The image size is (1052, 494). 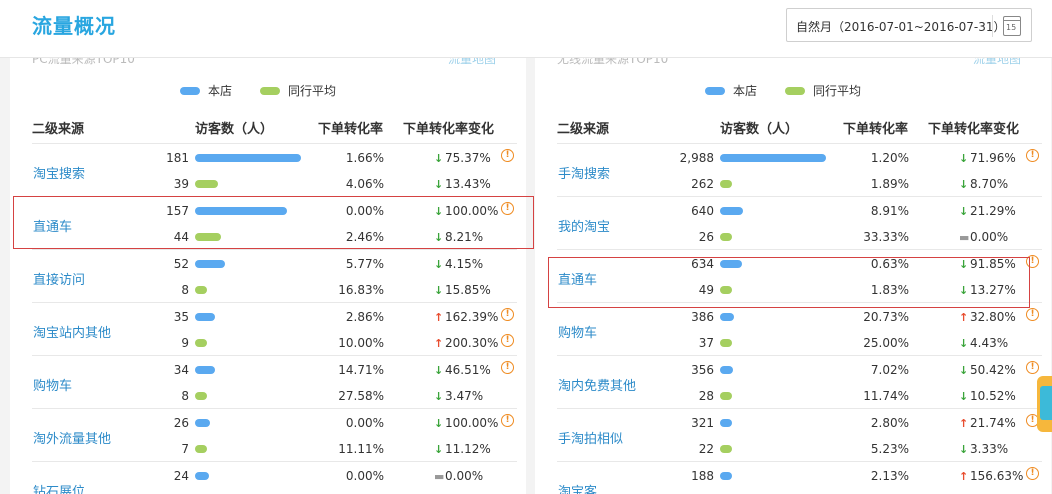 What do you see at coordinates (889, 449) in the screenshot?
I see `conversion-rate: 5.23%` at bounding box center [889, 449].